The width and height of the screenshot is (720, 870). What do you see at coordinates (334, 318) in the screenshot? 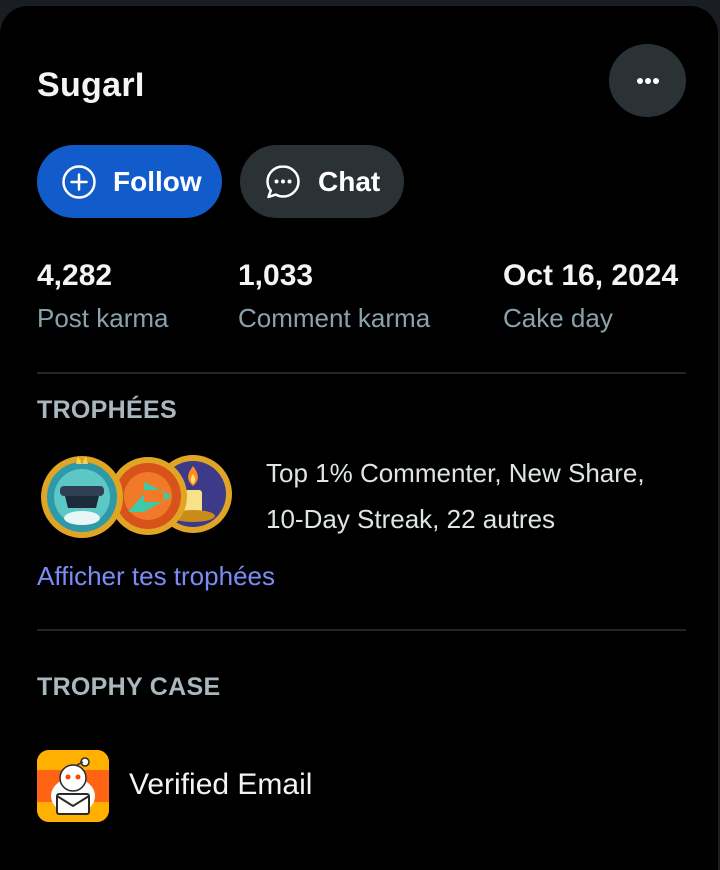
I see `comment-karma-label: Comment karma` at bounding box center [334, 318].